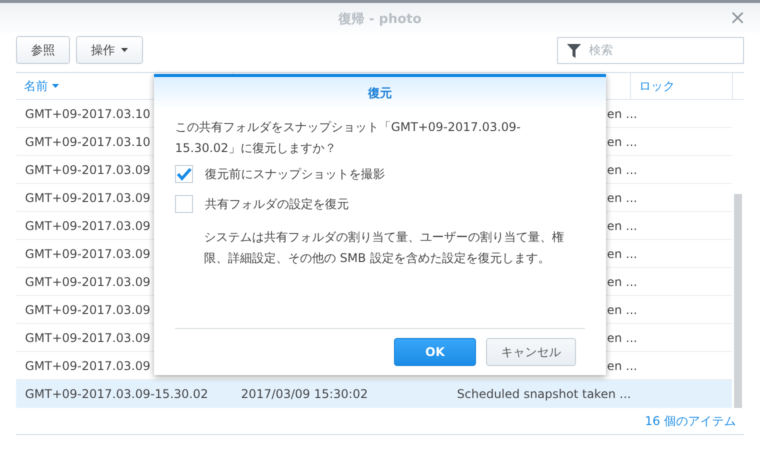 This screenshot has height=450, width=760. Describe the element at coordinates (295, 174) in the screenshot. I see `checkbox-label: 復元前にスナップショットを撮影` at that location.